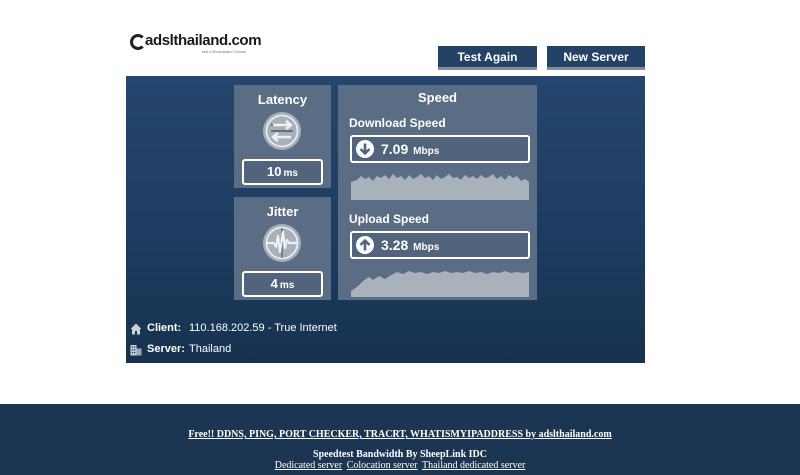 The image size is (800, 475). What do you see at coordinates (166, 349) in the screenshot?
I see `server-label: Server:` at bounding box center [166, 349].